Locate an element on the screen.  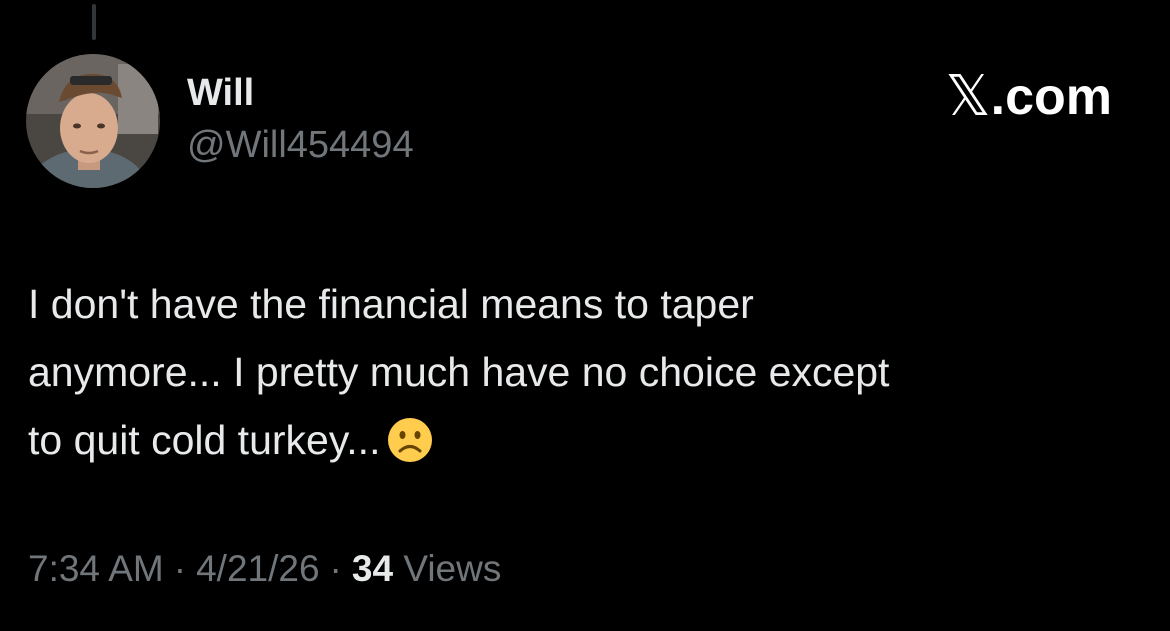
author-display-name: Will is located at coordinates (220, 93).